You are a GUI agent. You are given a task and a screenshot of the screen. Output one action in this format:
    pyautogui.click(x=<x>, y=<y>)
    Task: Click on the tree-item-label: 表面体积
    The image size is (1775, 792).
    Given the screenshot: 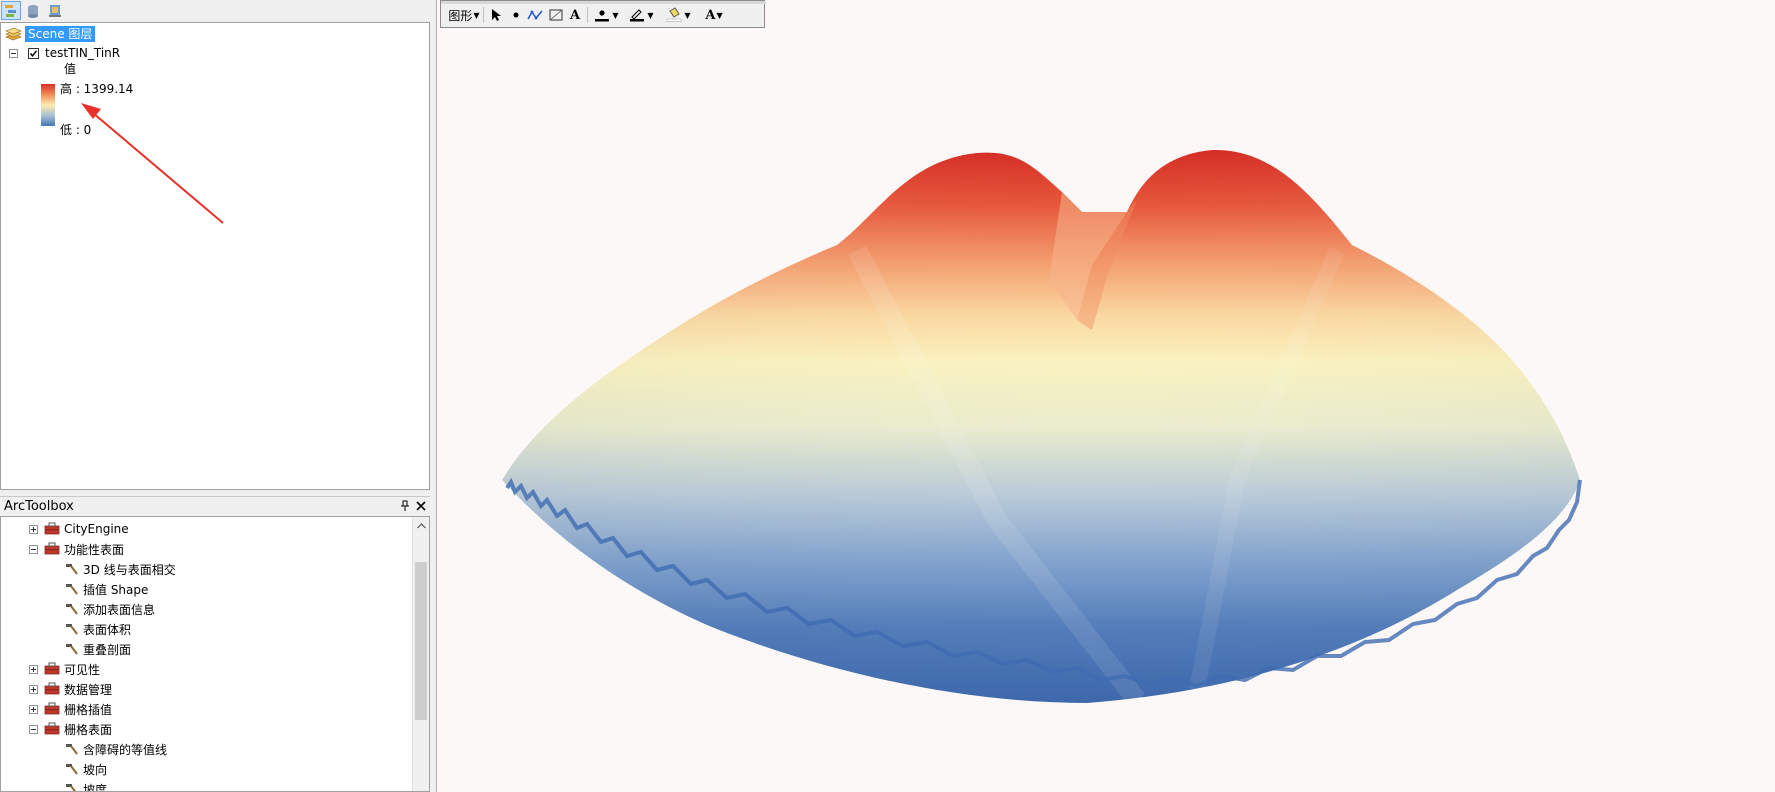 What is the action you would take?
    pyautogui.click(x=107, y=629)
    